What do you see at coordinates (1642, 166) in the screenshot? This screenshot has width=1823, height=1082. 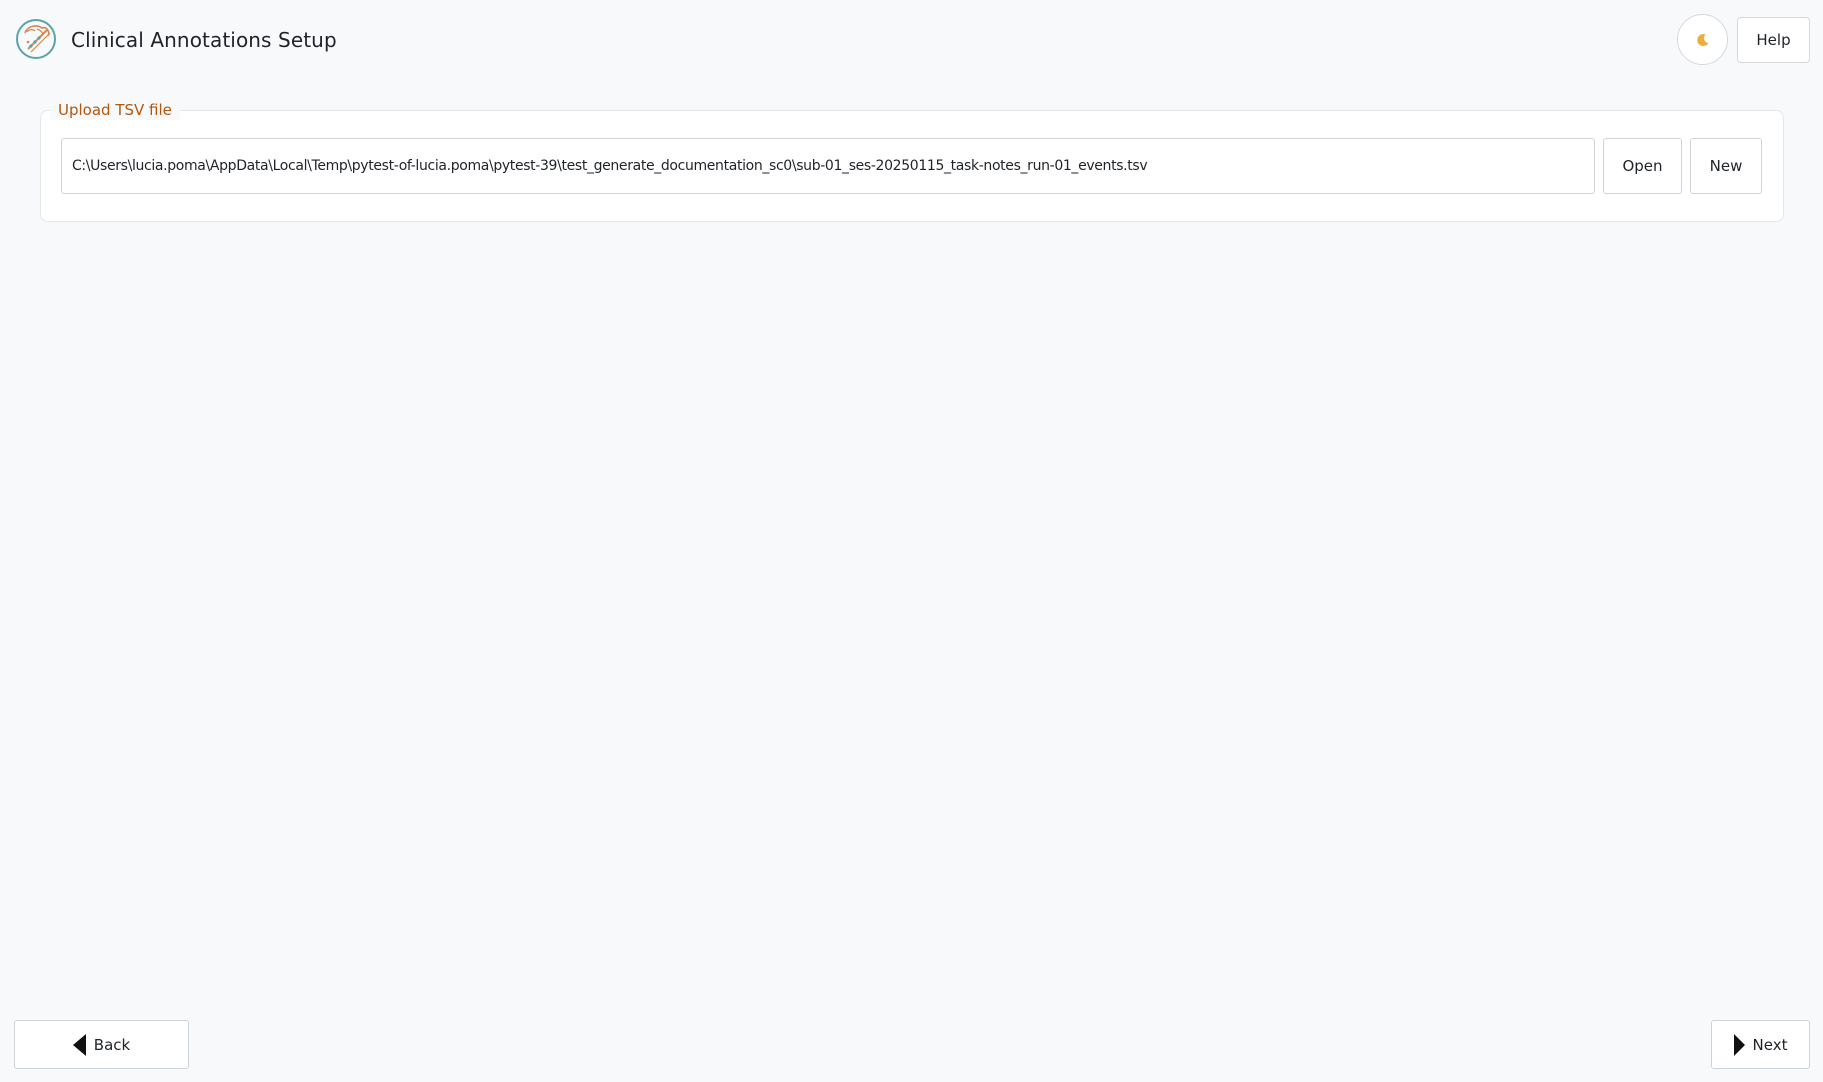 I see `open-button: Open` at bounding box center [1642, 166].